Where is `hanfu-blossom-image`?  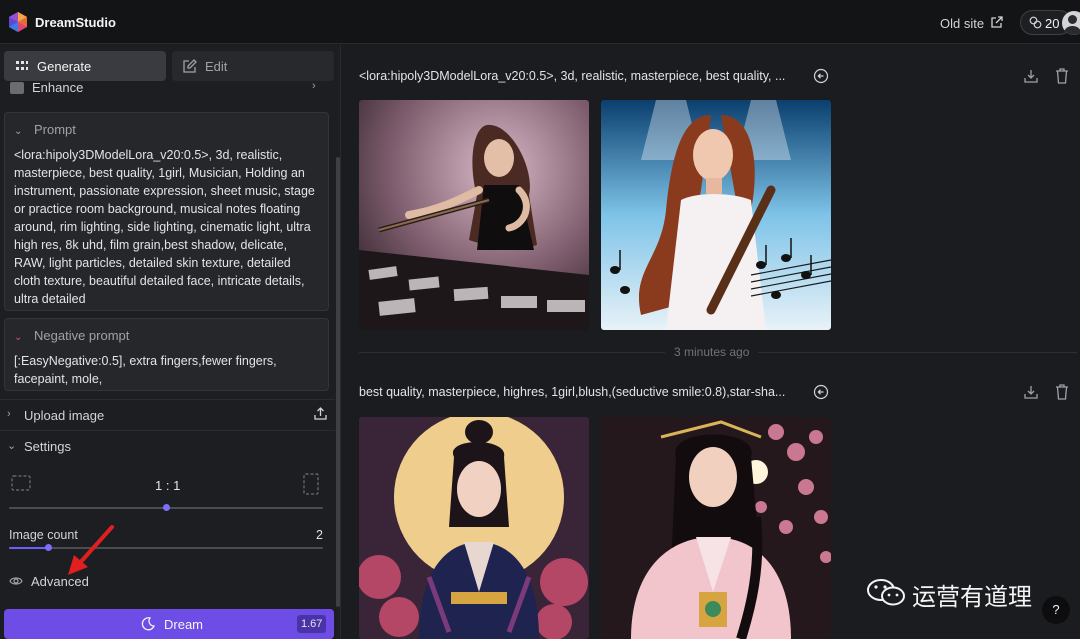
hanfu-blossom-image is located at coordinates (716, 528).